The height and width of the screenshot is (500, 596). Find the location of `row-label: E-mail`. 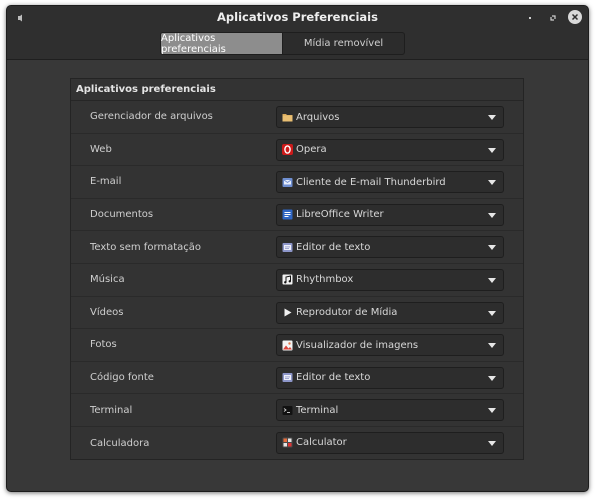

row-label: E-mail is located at coordinates (106, 182).